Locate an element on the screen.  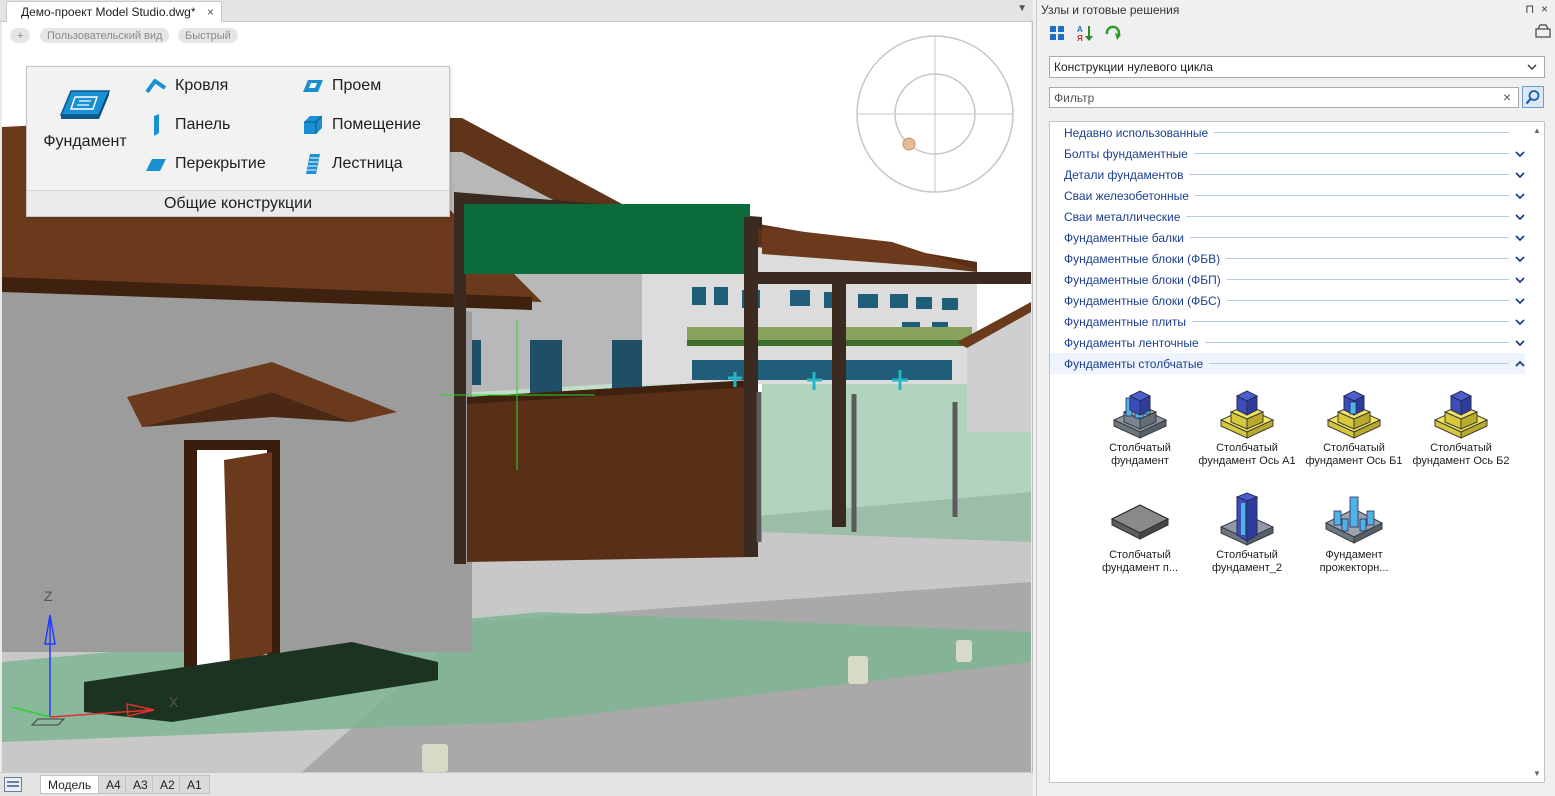
roof-label: Кровля is located at coordinates (202, 85).